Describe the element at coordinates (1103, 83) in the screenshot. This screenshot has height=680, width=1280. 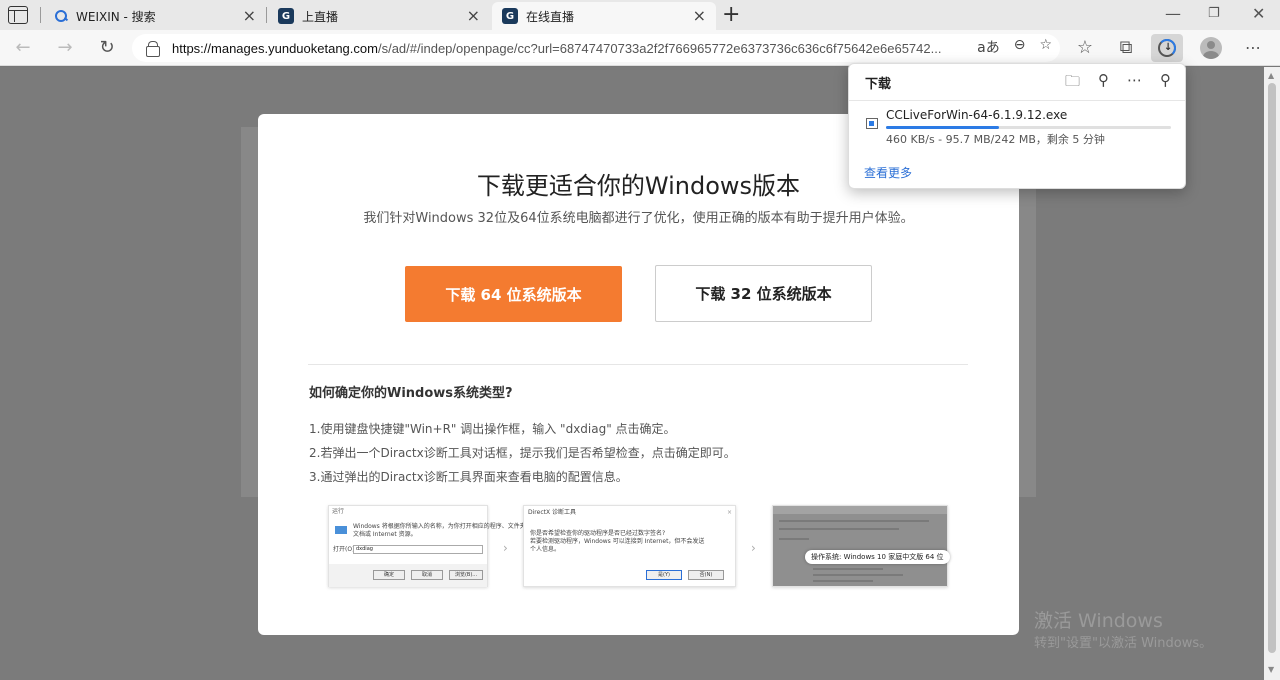
I see `search-icon: ⚲` at that location.